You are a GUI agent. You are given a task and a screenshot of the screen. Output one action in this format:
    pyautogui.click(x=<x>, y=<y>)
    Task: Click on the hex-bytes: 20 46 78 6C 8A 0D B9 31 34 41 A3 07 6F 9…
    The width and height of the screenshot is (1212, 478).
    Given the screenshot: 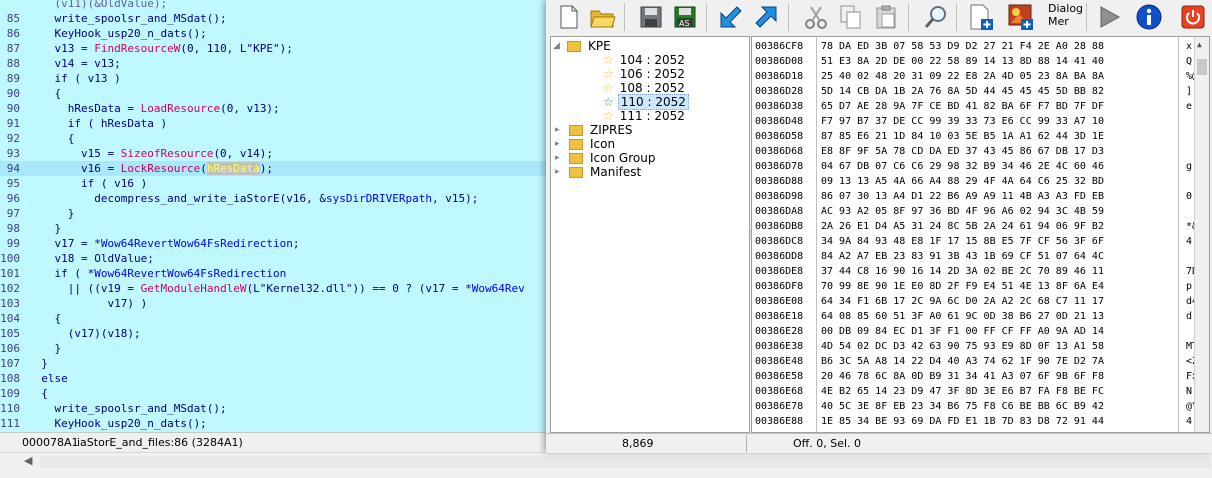 What is the action you would take?
    pyautogui.click(x=962, y=376)
    